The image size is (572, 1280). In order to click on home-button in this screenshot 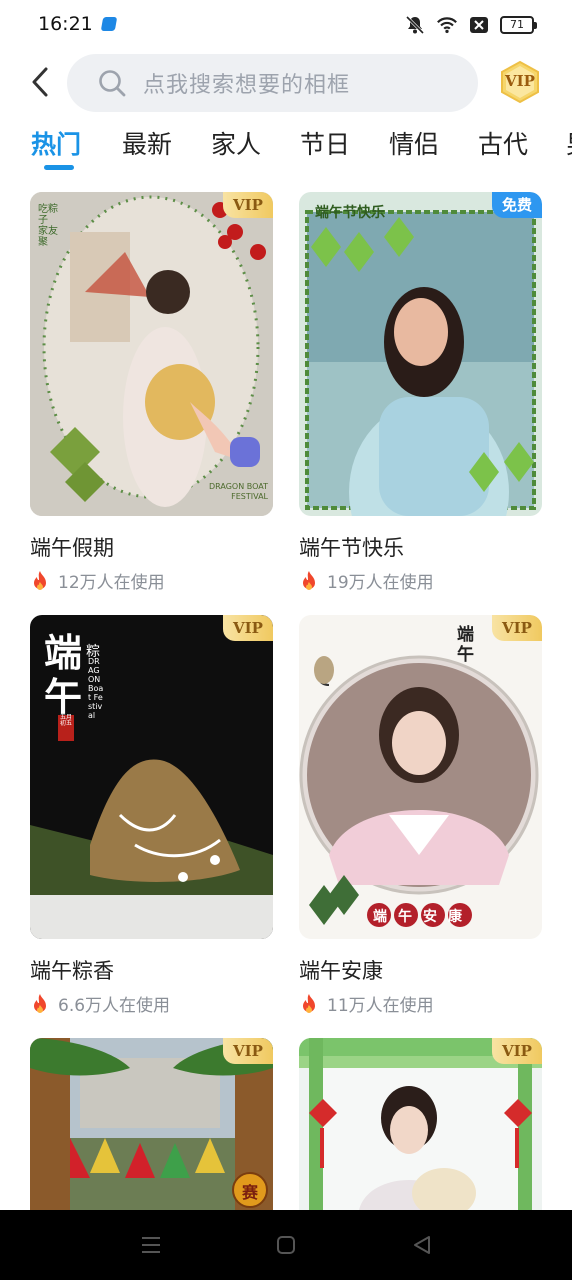, I will do `click(286, 1245)`.